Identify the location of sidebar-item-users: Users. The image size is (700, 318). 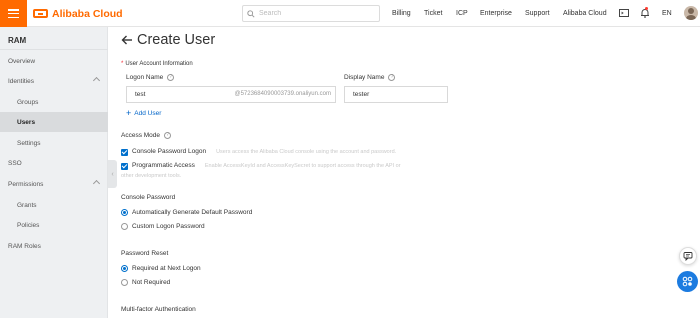
(54, 122).